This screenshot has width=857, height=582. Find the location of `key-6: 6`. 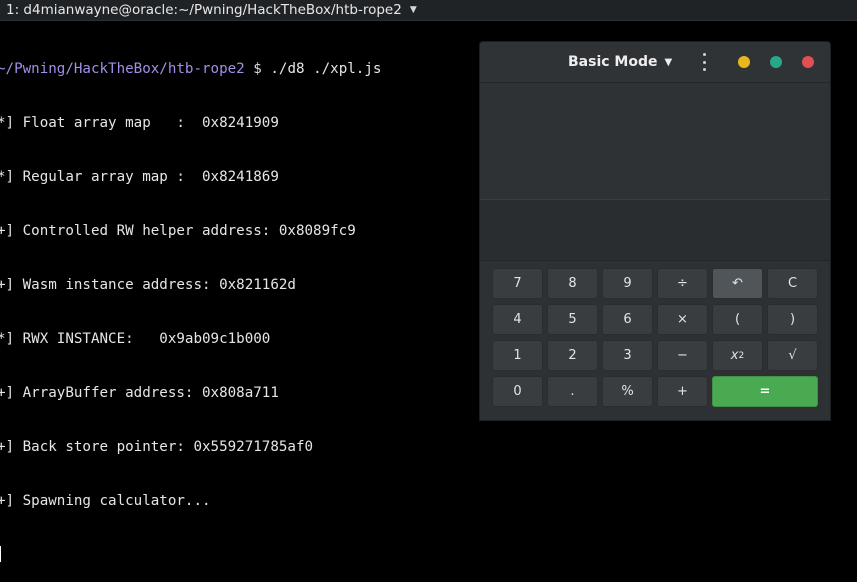

key-6: 6 is located at coordinates (627, 319).